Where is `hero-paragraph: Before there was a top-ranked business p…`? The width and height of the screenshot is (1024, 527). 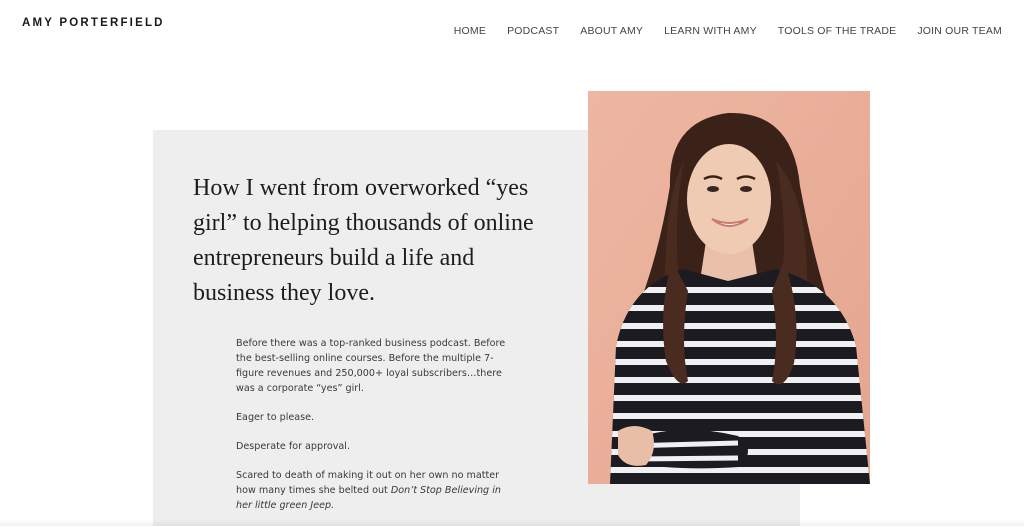 hero-paragraph: Before there was a top-ranked business p… is located at coordinates (371, 366).